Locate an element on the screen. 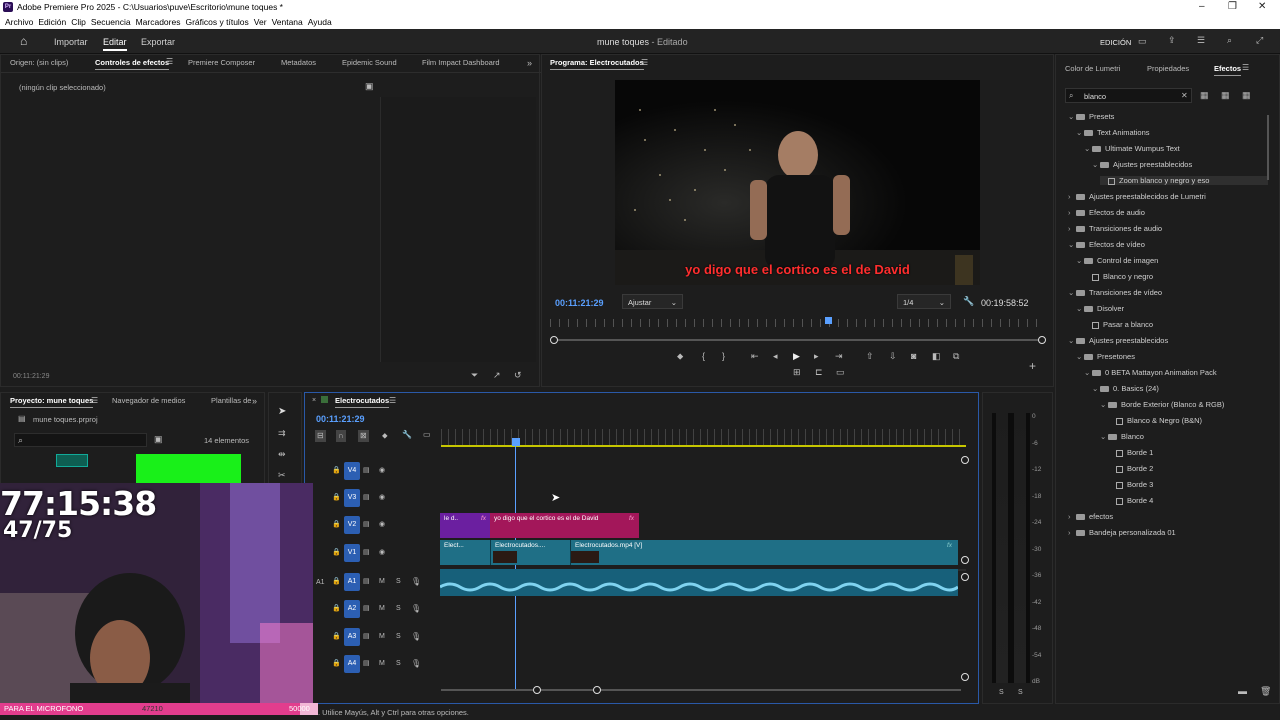  tab-proyecto: Proyecto: mune toques is located at coordinates (52, 402).